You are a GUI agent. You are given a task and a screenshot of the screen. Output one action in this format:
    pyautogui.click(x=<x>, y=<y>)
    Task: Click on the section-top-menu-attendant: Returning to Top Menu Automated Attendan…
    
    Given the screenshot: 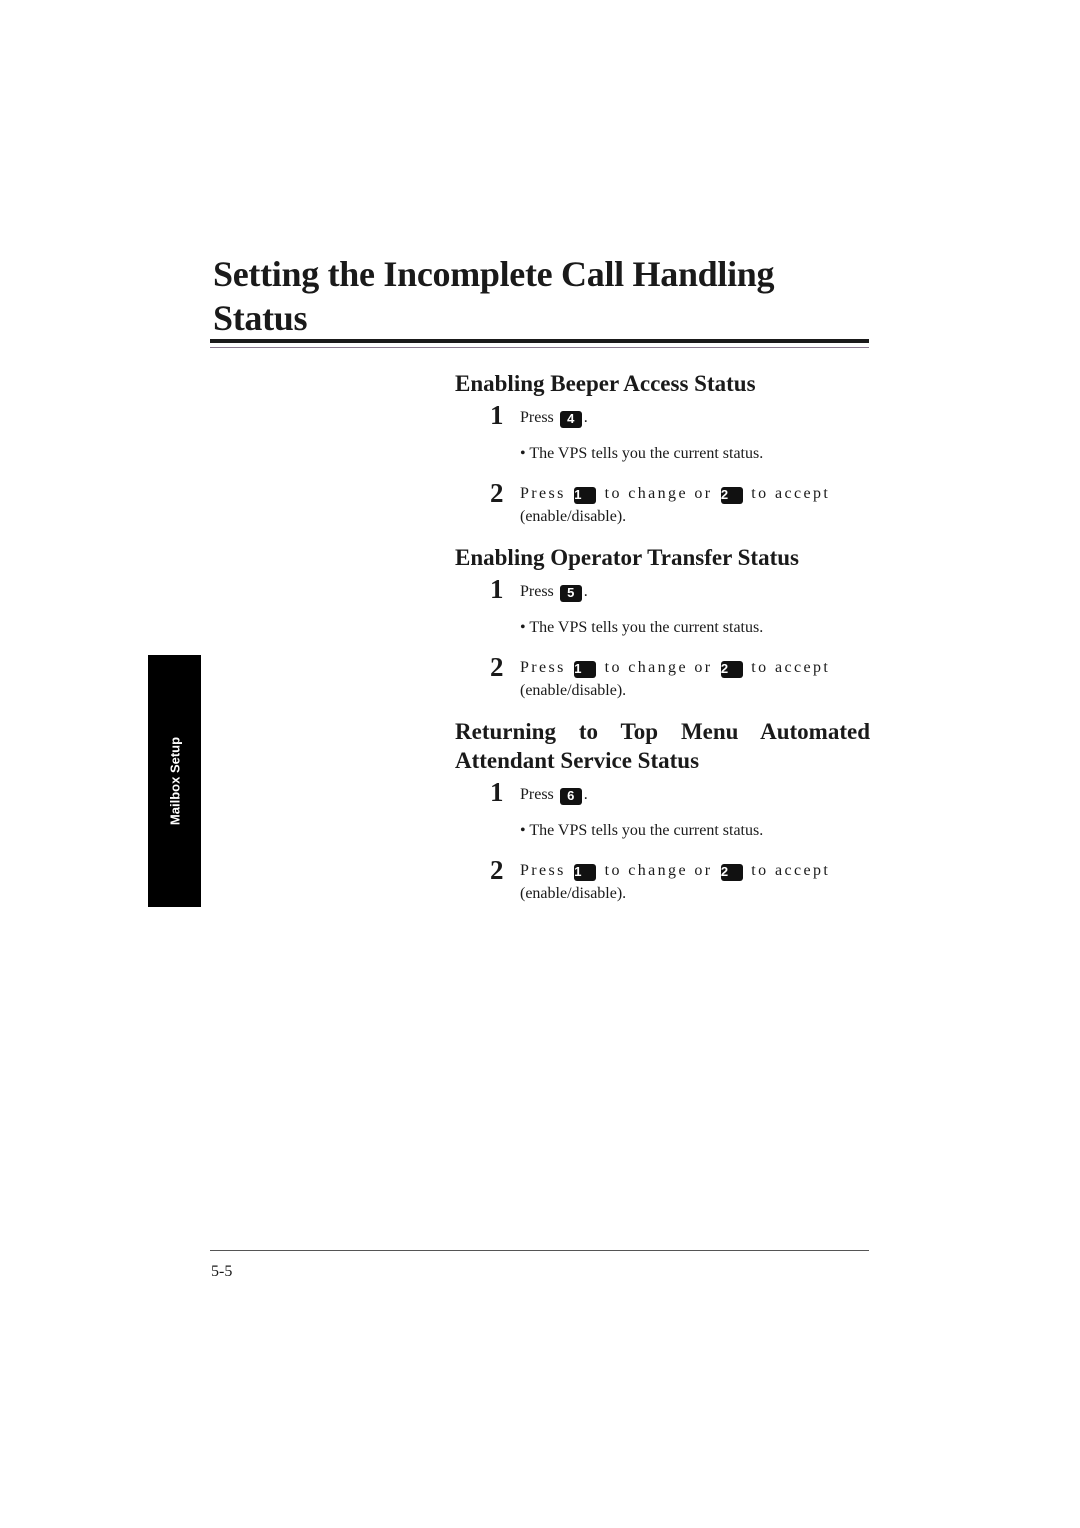 What is the action you would take?
    pyautogui.click(x=662, y=811)
    